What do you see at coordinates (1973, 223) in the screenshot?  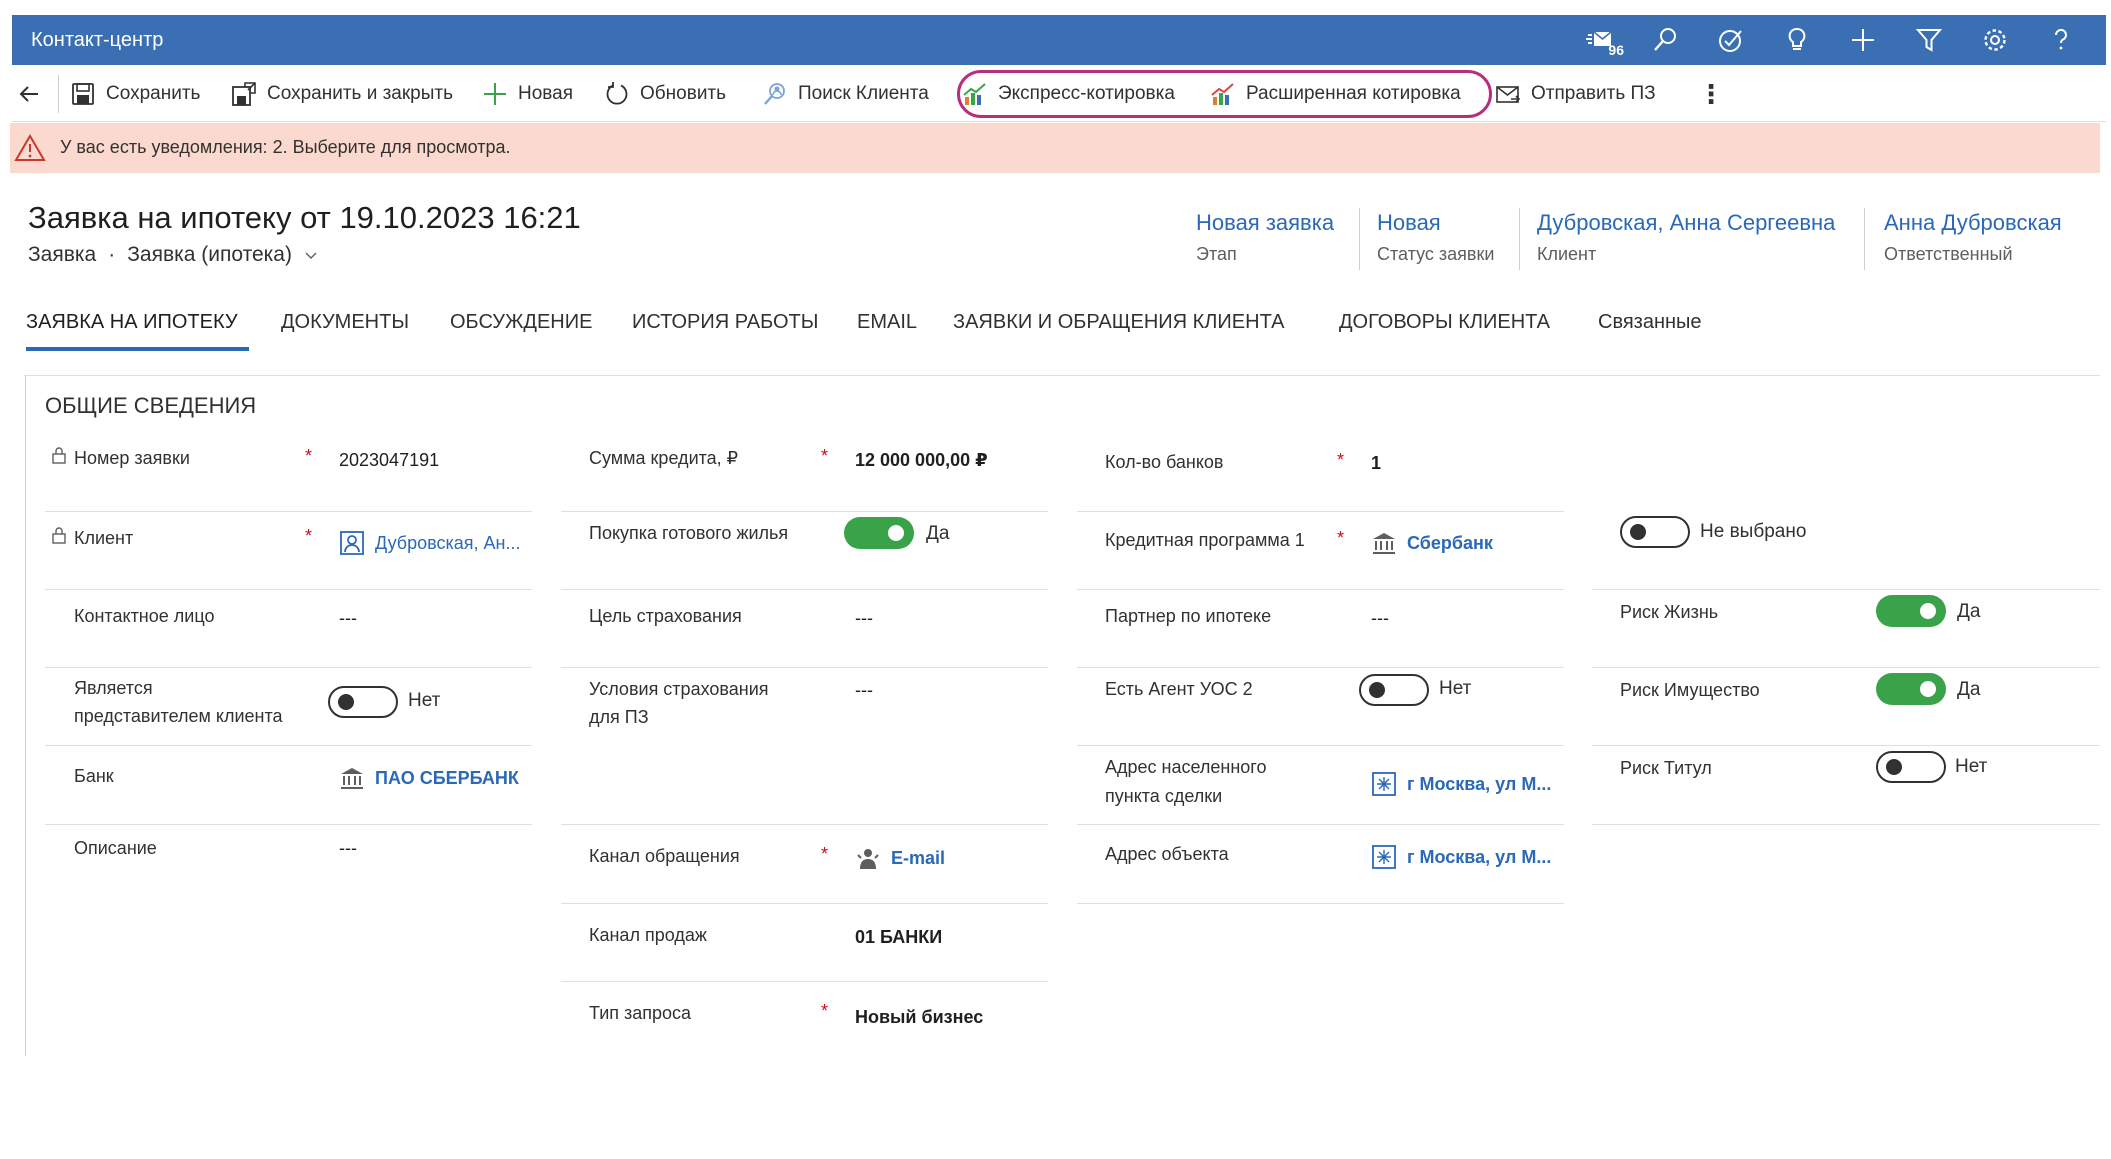 I see `header-owner-value: Анна Дубровская` at bounding box center [1973, 223].